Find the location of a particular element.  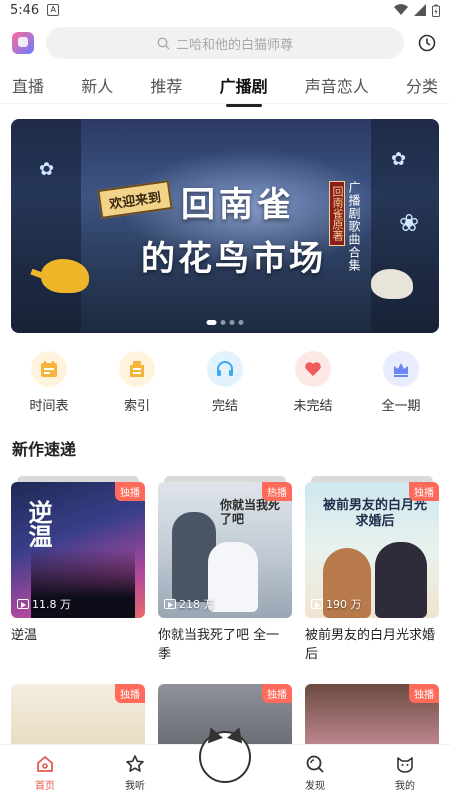

play-count-value: 190 万 is located at coordinates (344, 604).